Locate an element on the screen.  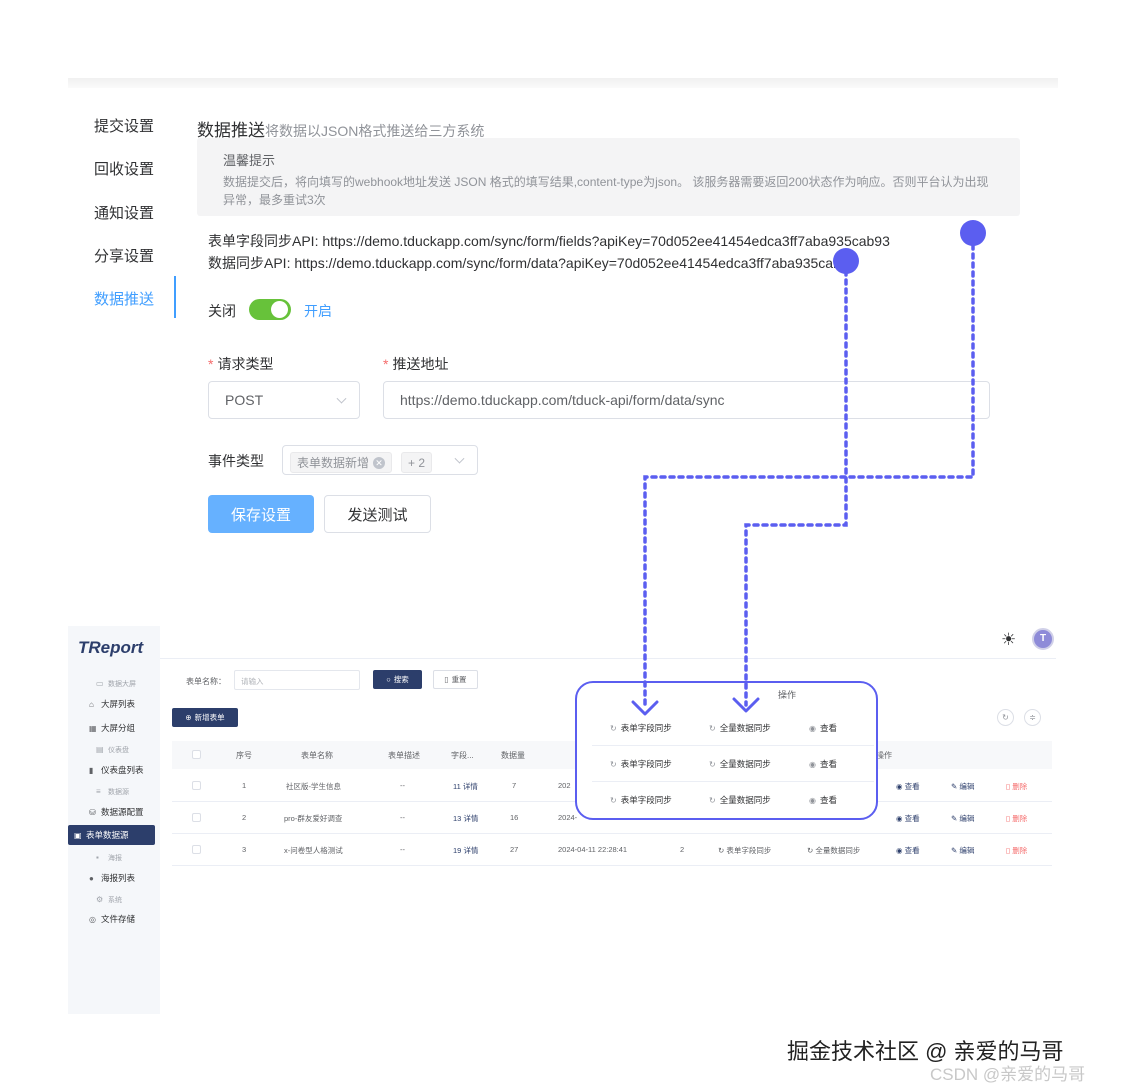
watermark-csdn: CSDN @亲爱的马哥 is located at coordinates (1008, 1074).